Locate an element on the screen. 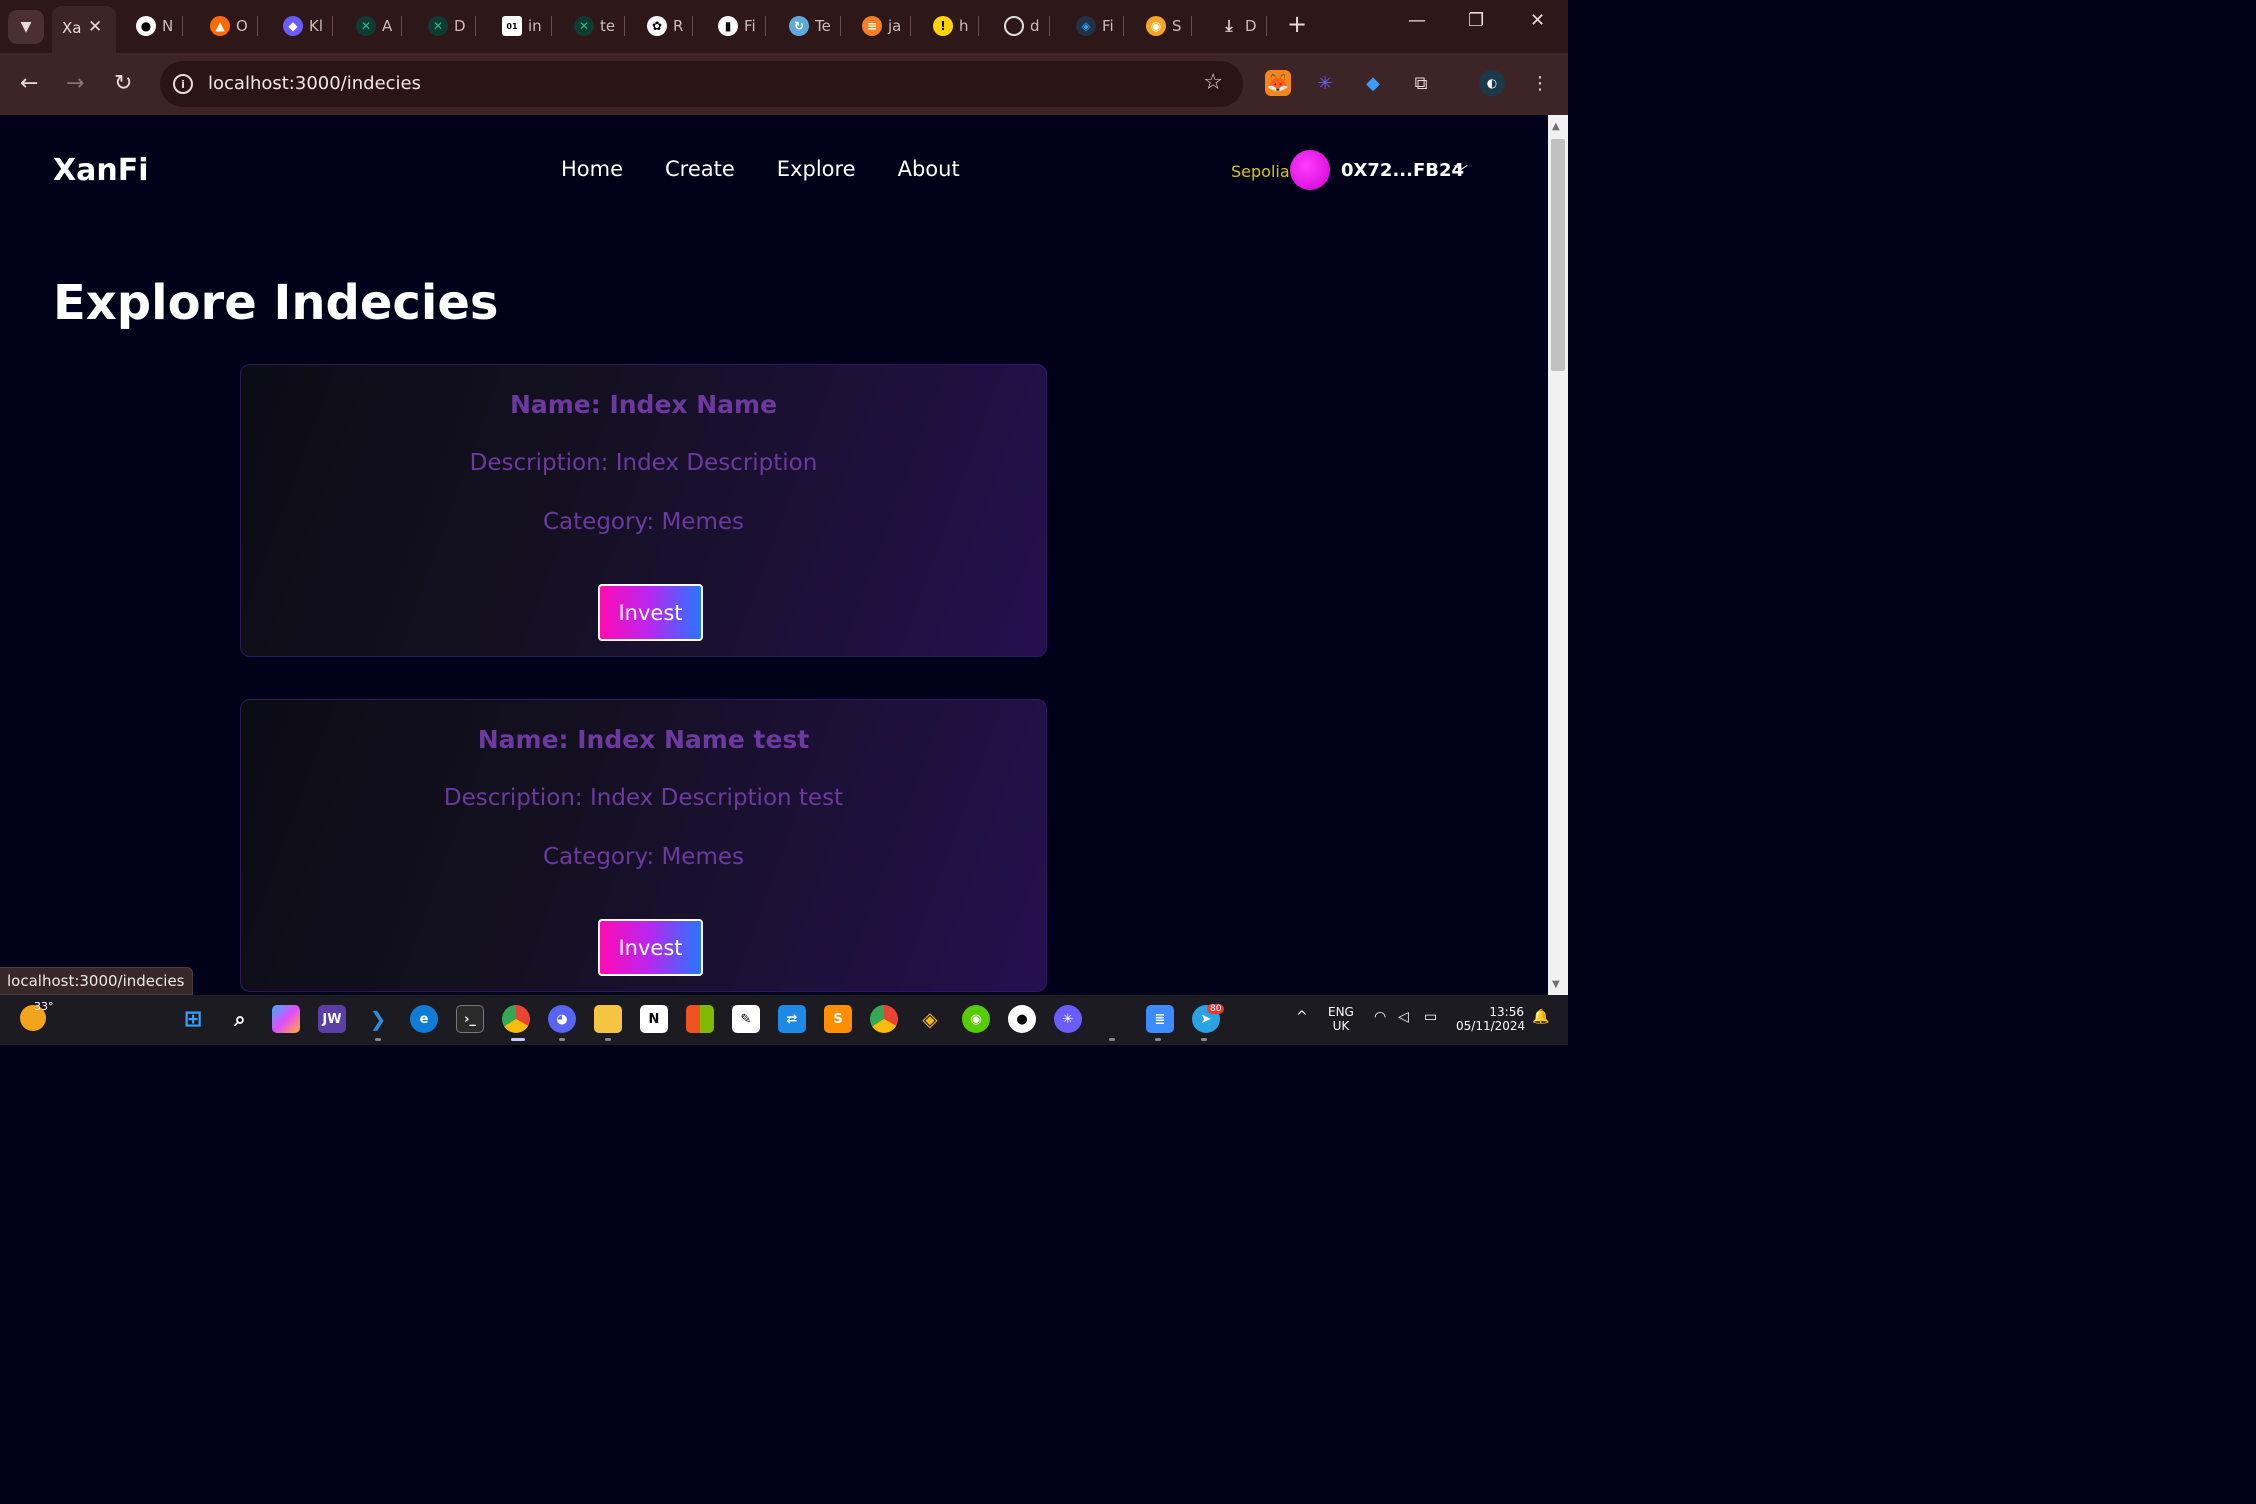 This screenshot has height=1504, width=2256. chrome-icon is located at coordinates (516, 1019).